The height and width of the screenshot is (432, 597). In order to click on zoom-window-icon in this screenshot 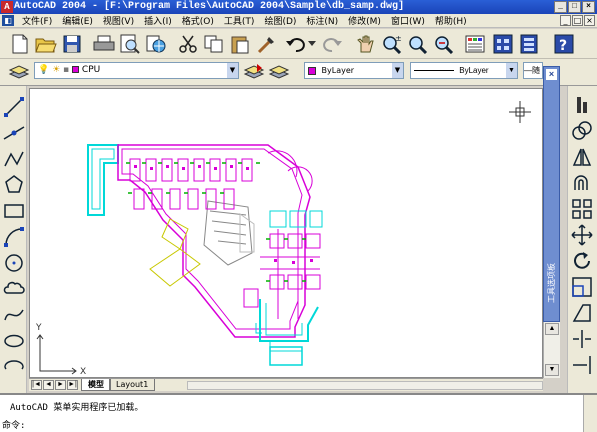, I will do `click(418, 44)`.